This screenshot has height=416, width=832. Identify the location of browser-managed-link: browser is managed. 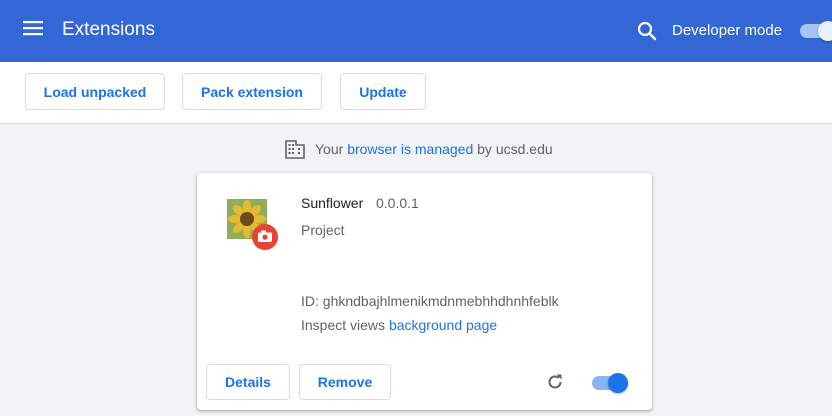
(410, 149).